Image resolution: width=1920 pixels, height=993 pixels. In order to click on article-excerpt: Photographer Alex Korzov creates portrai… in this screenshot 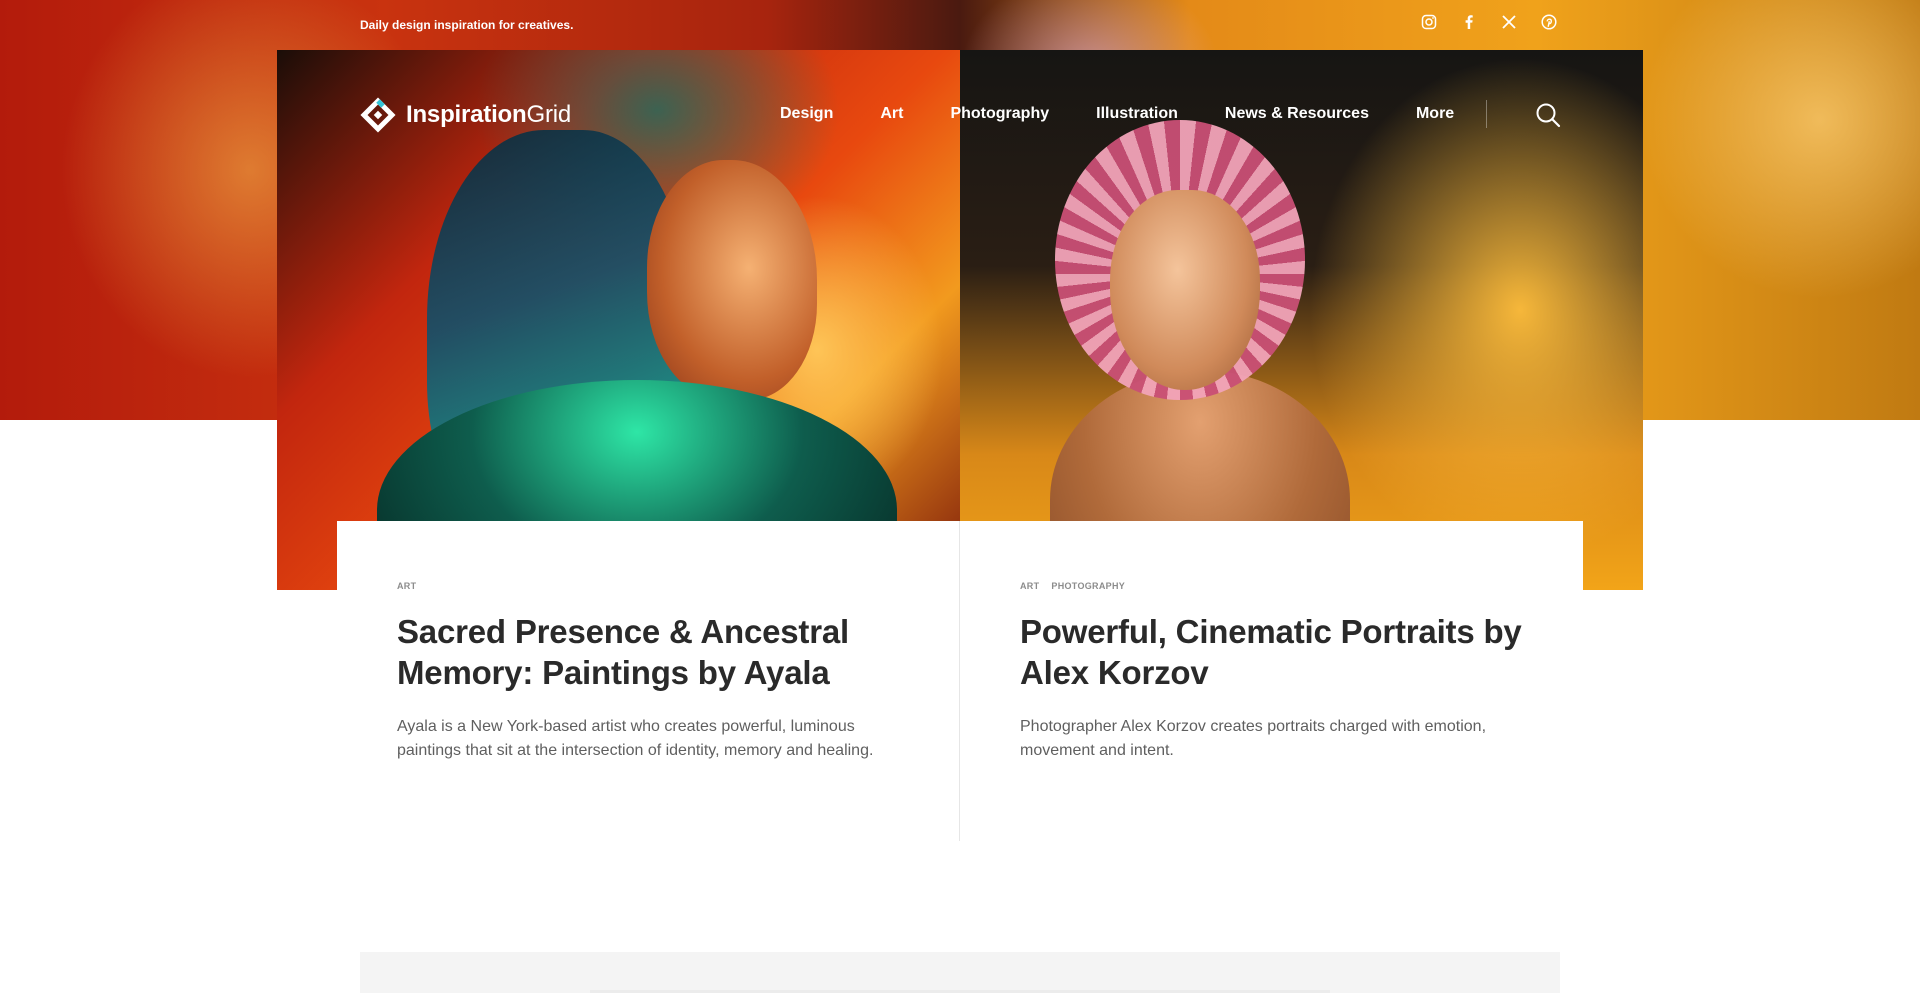, I will do `click(1253, 738)`.